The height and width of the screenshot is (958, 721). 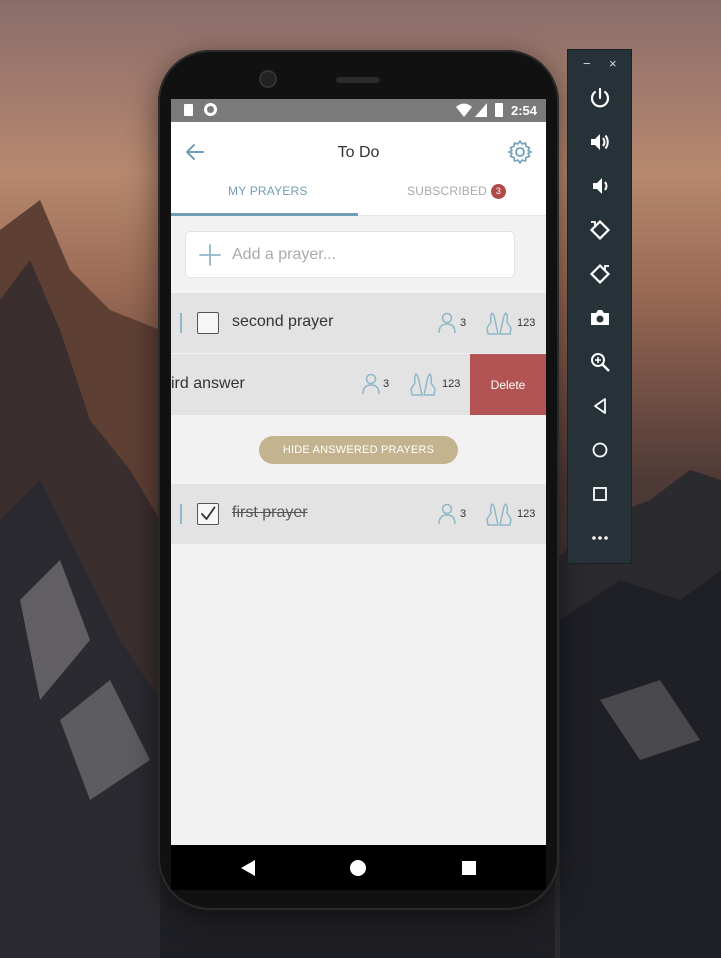 What do you see at coordinates (600, 362) in the screenshot?
I see `zoom-icon` at bounding box center [600, 362].